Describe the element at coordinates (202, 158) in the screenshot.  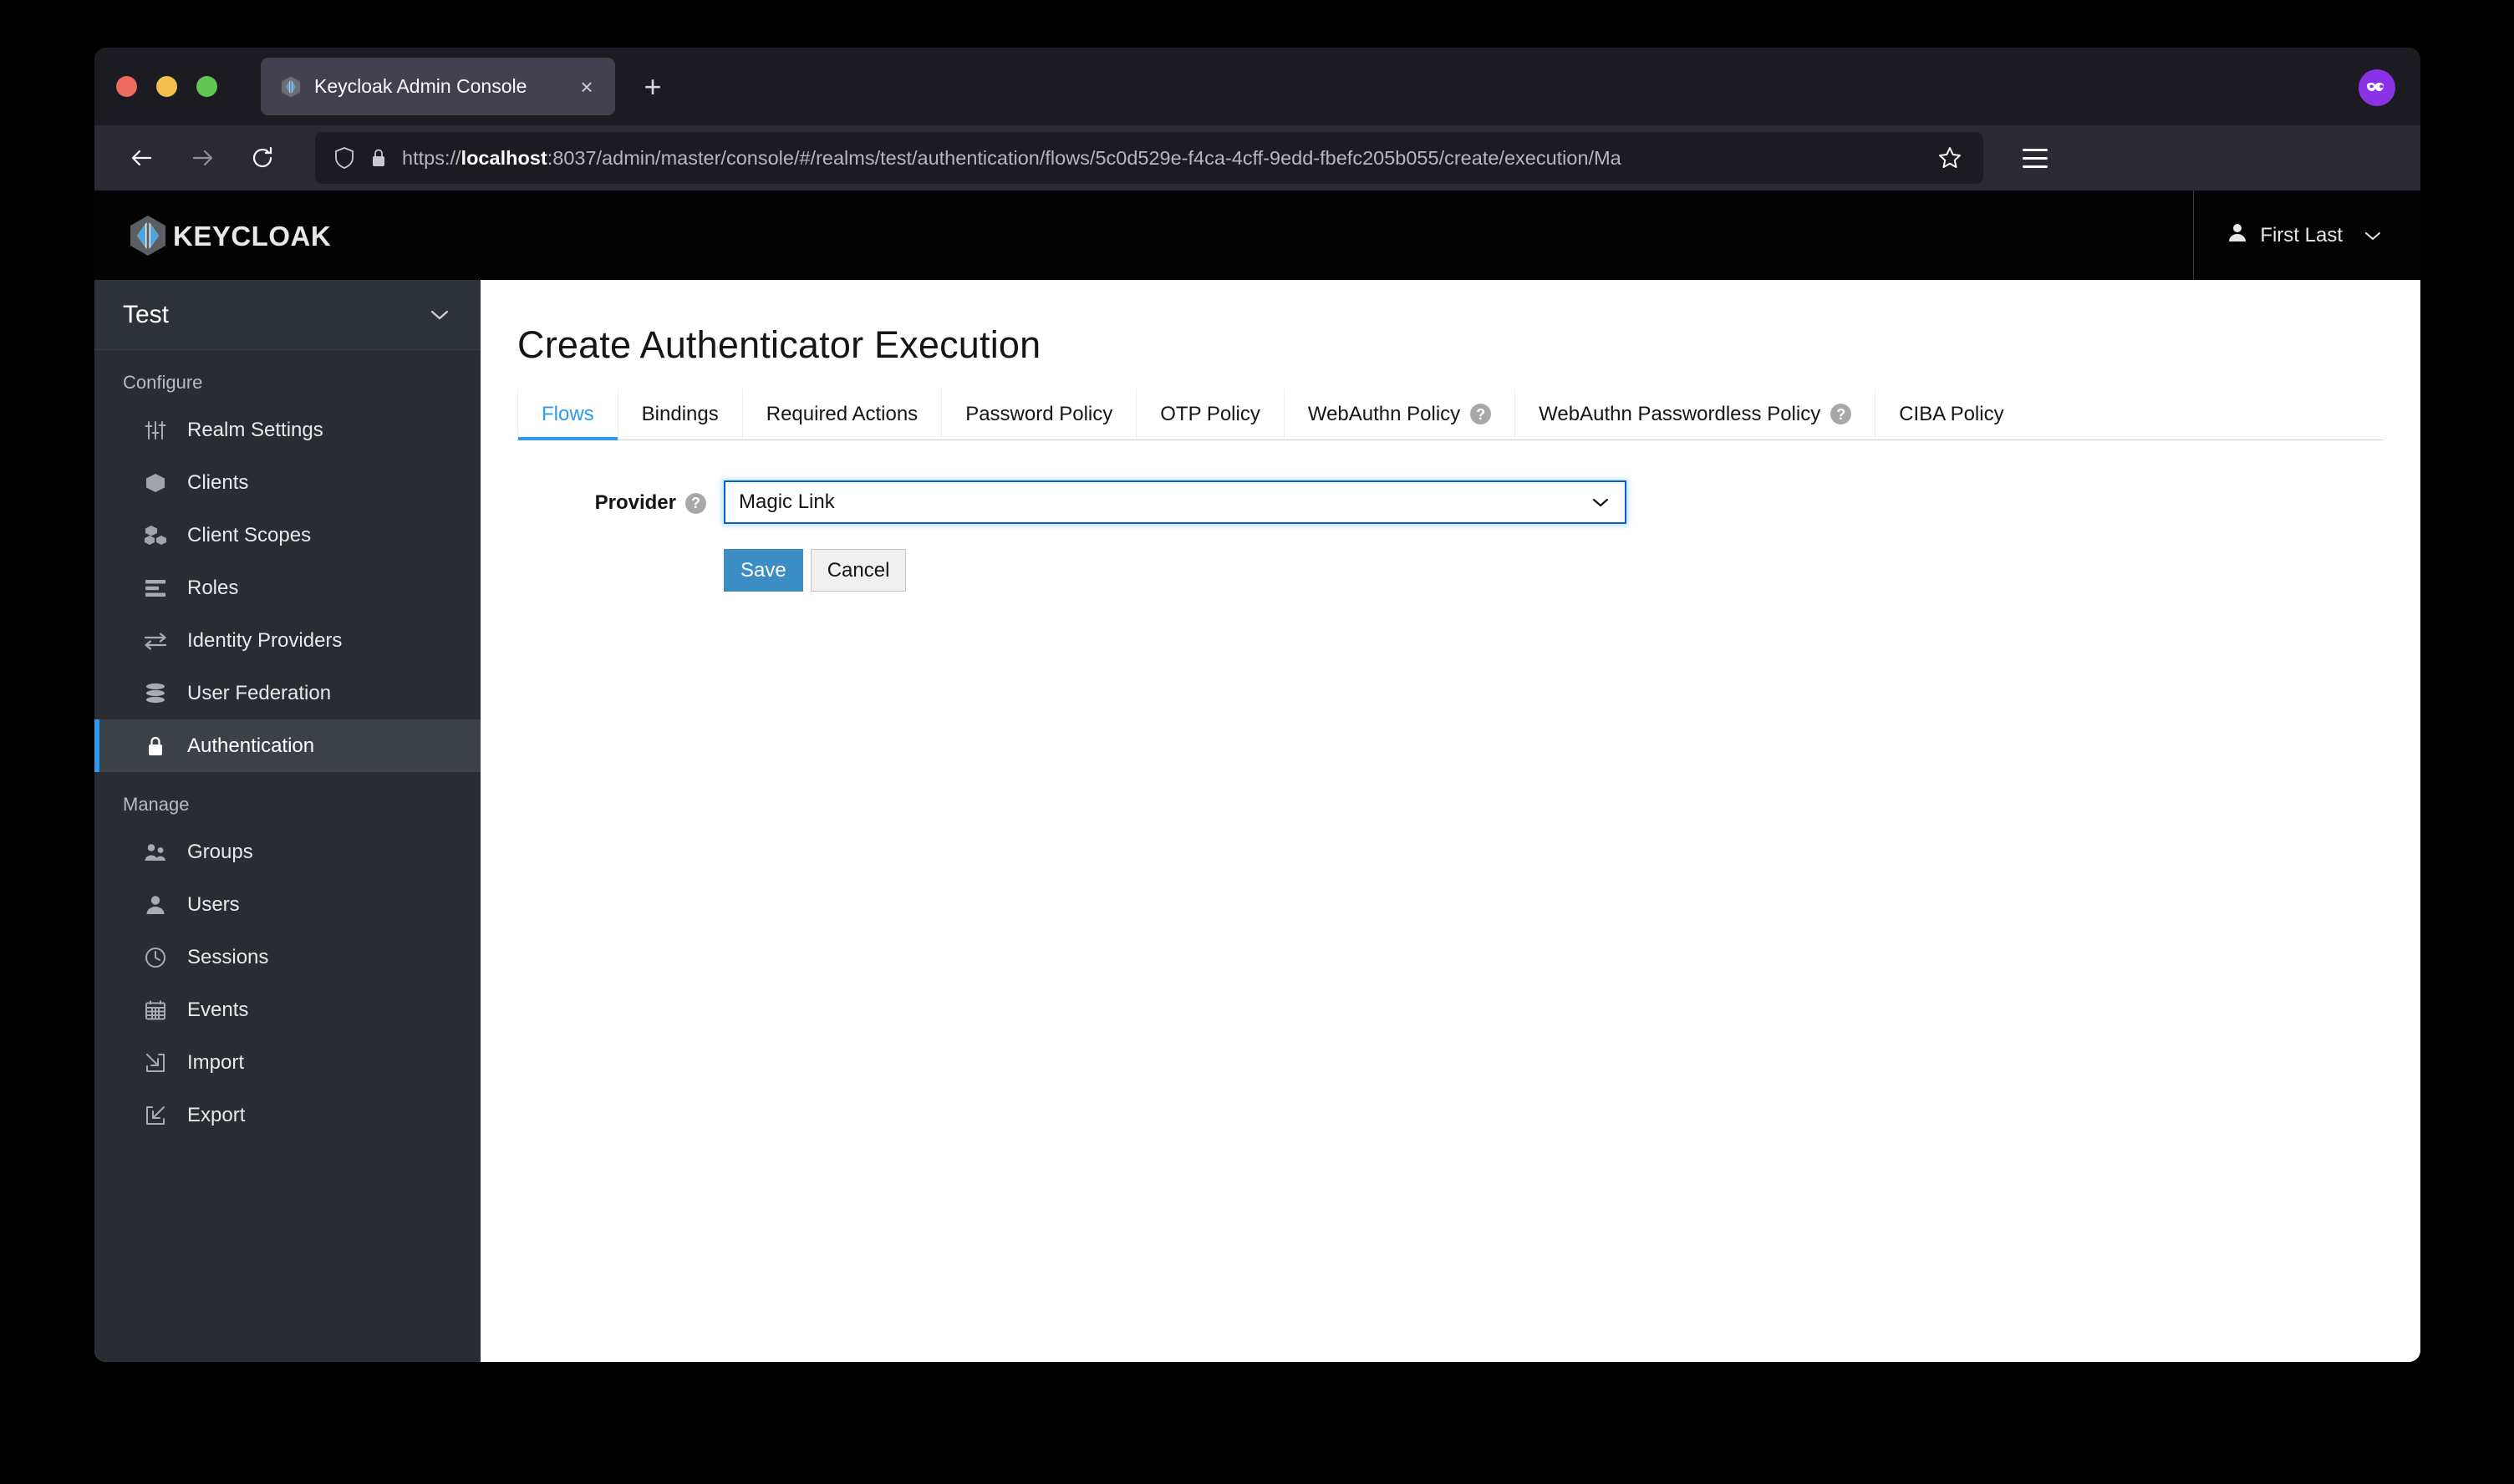
I see `forward-button` at that location.